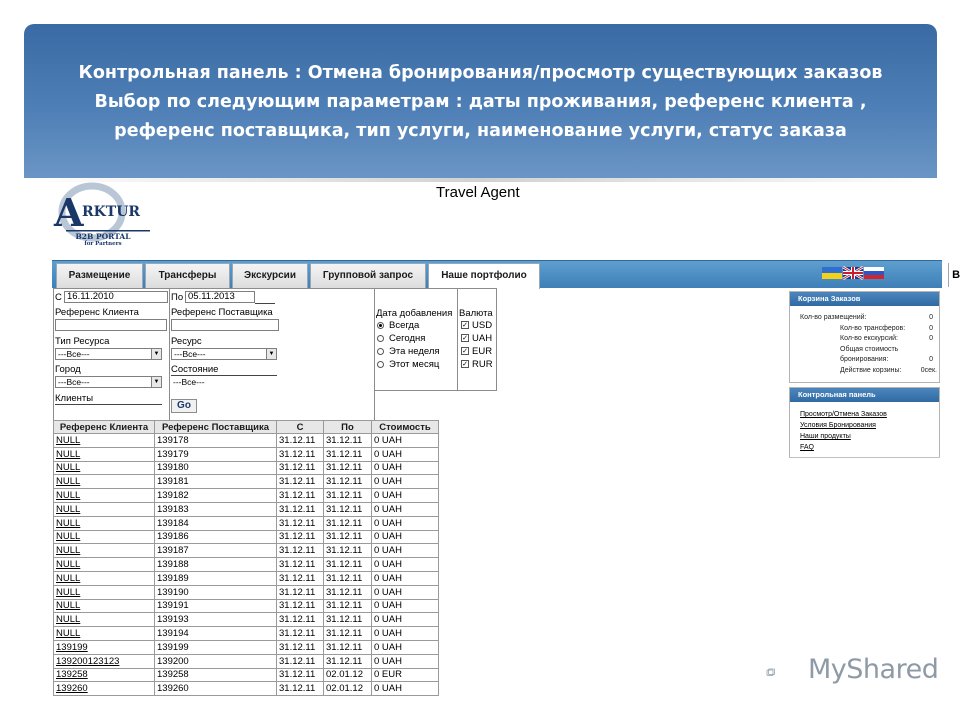 The image size is (960, 720). I want to click on logo-subtitle: B2B PORTAL for Partners, so click(103, 239).